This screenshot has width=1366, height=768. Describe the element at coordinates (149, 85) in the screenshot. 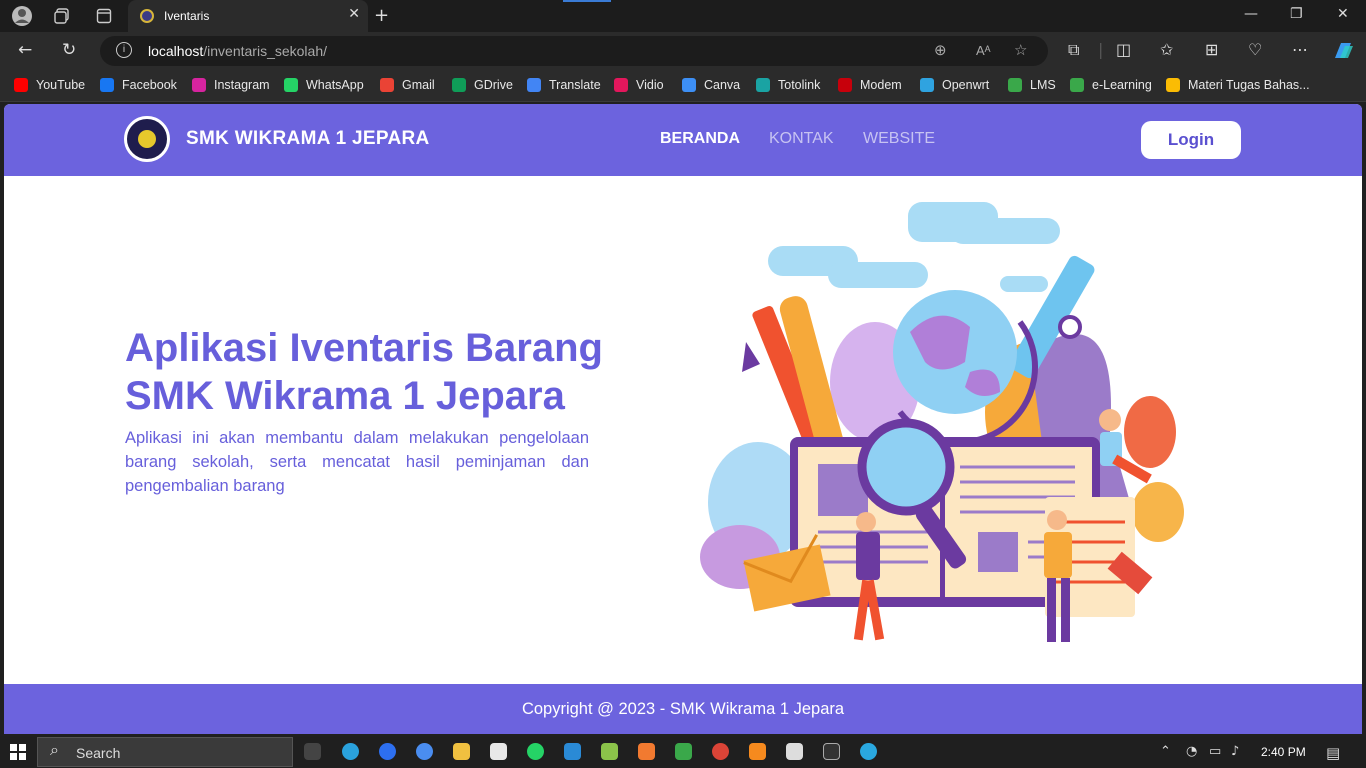

I see `bookmark-label: Facebook` at that location.